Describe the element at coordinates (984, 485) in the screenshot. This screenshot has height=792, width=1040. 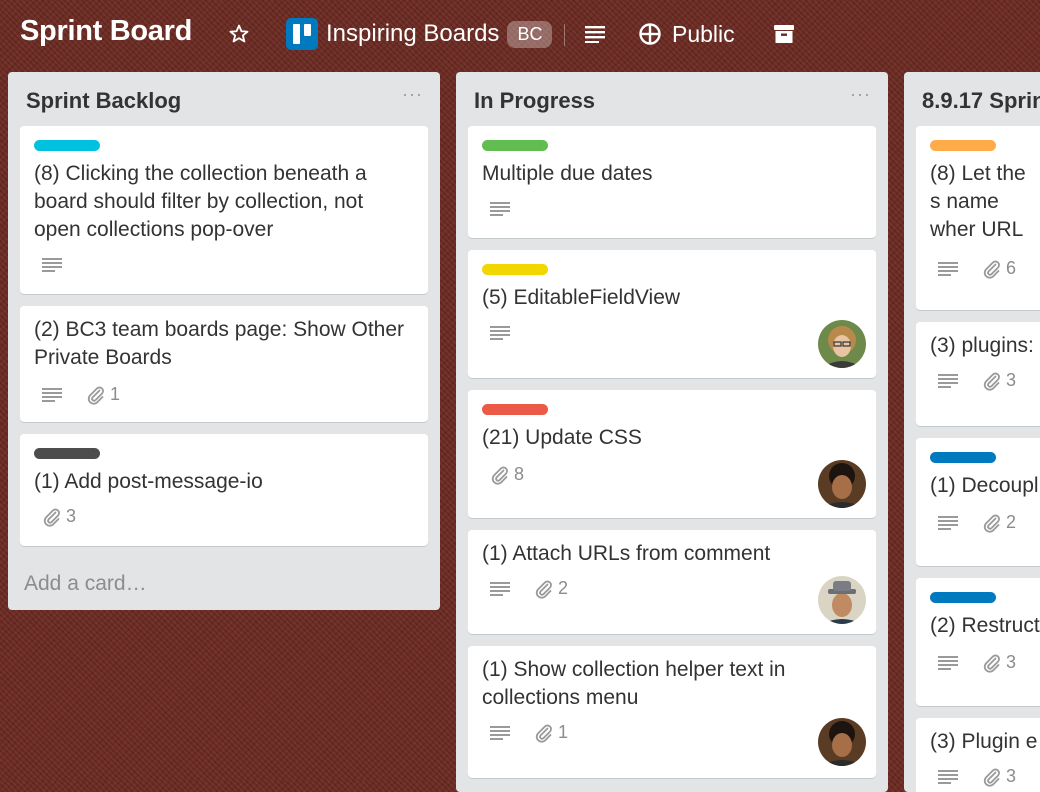
I see `card-title: (1) Decoupl` at that location.